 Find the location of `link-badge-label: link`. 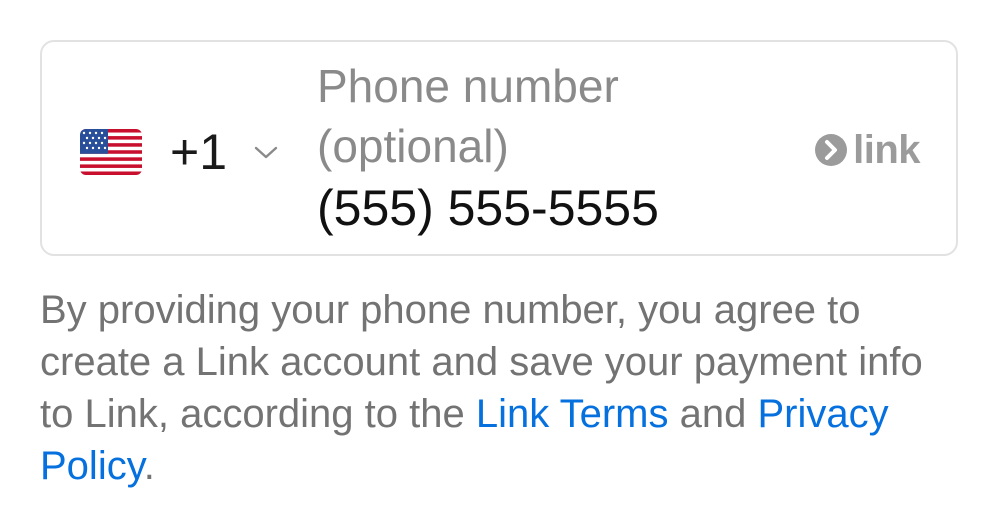

link-badge-label: link is located at coordinates (886, 150).